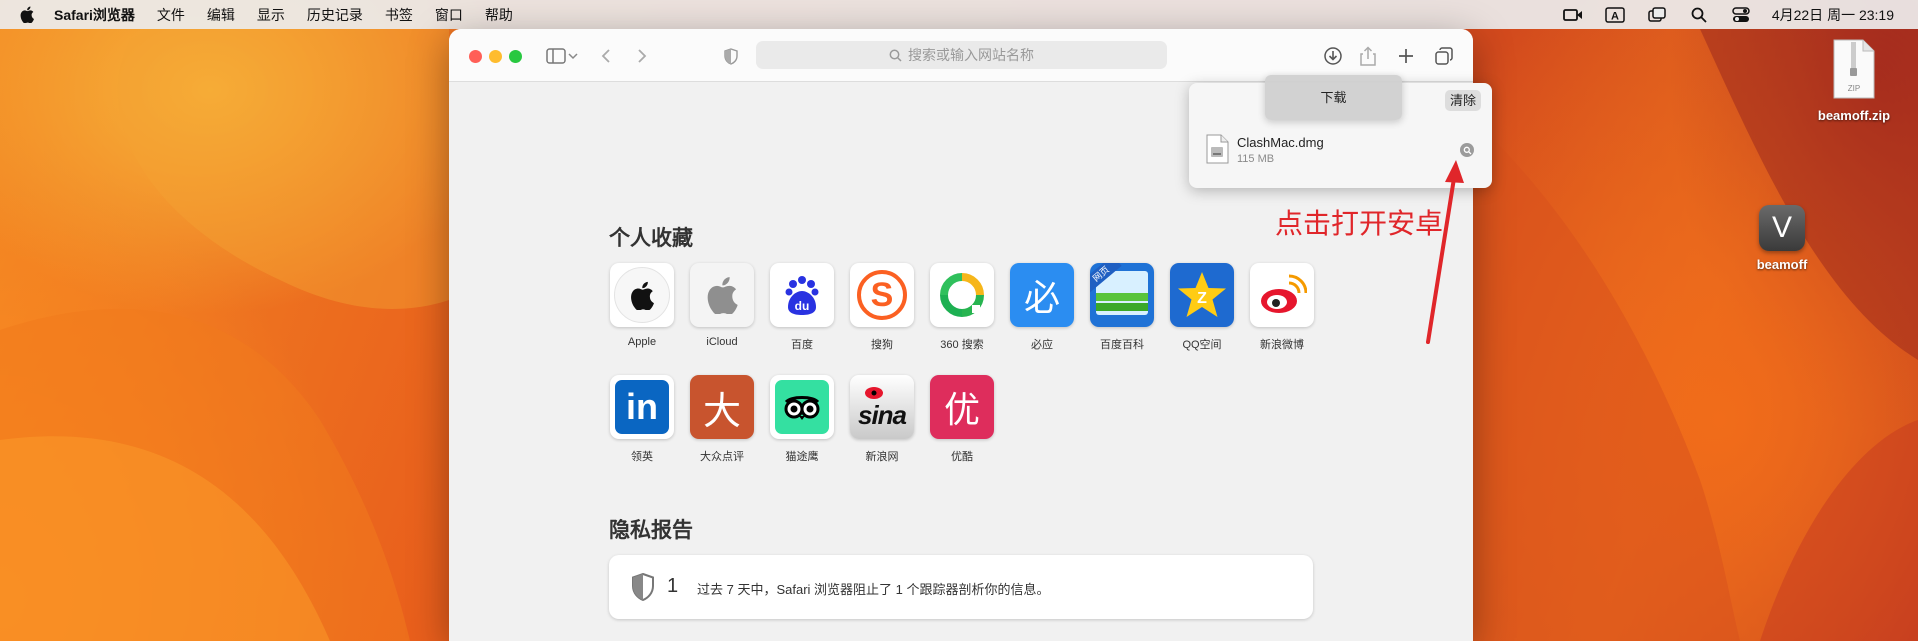  I want to click on menu-help: 帮助, so click(499, 15).